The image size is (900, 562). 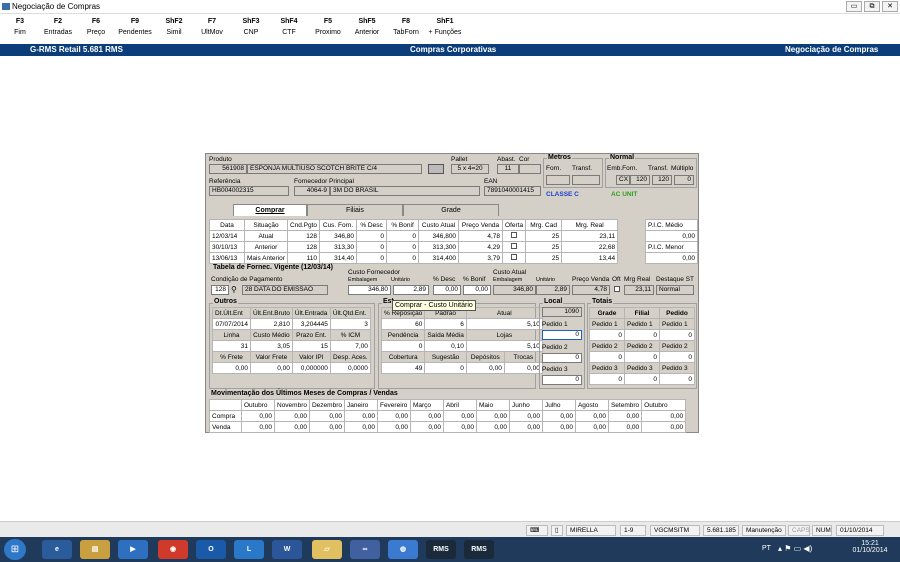 I want to click on local-pedido1-input: 0, so click(x=562, y=335).